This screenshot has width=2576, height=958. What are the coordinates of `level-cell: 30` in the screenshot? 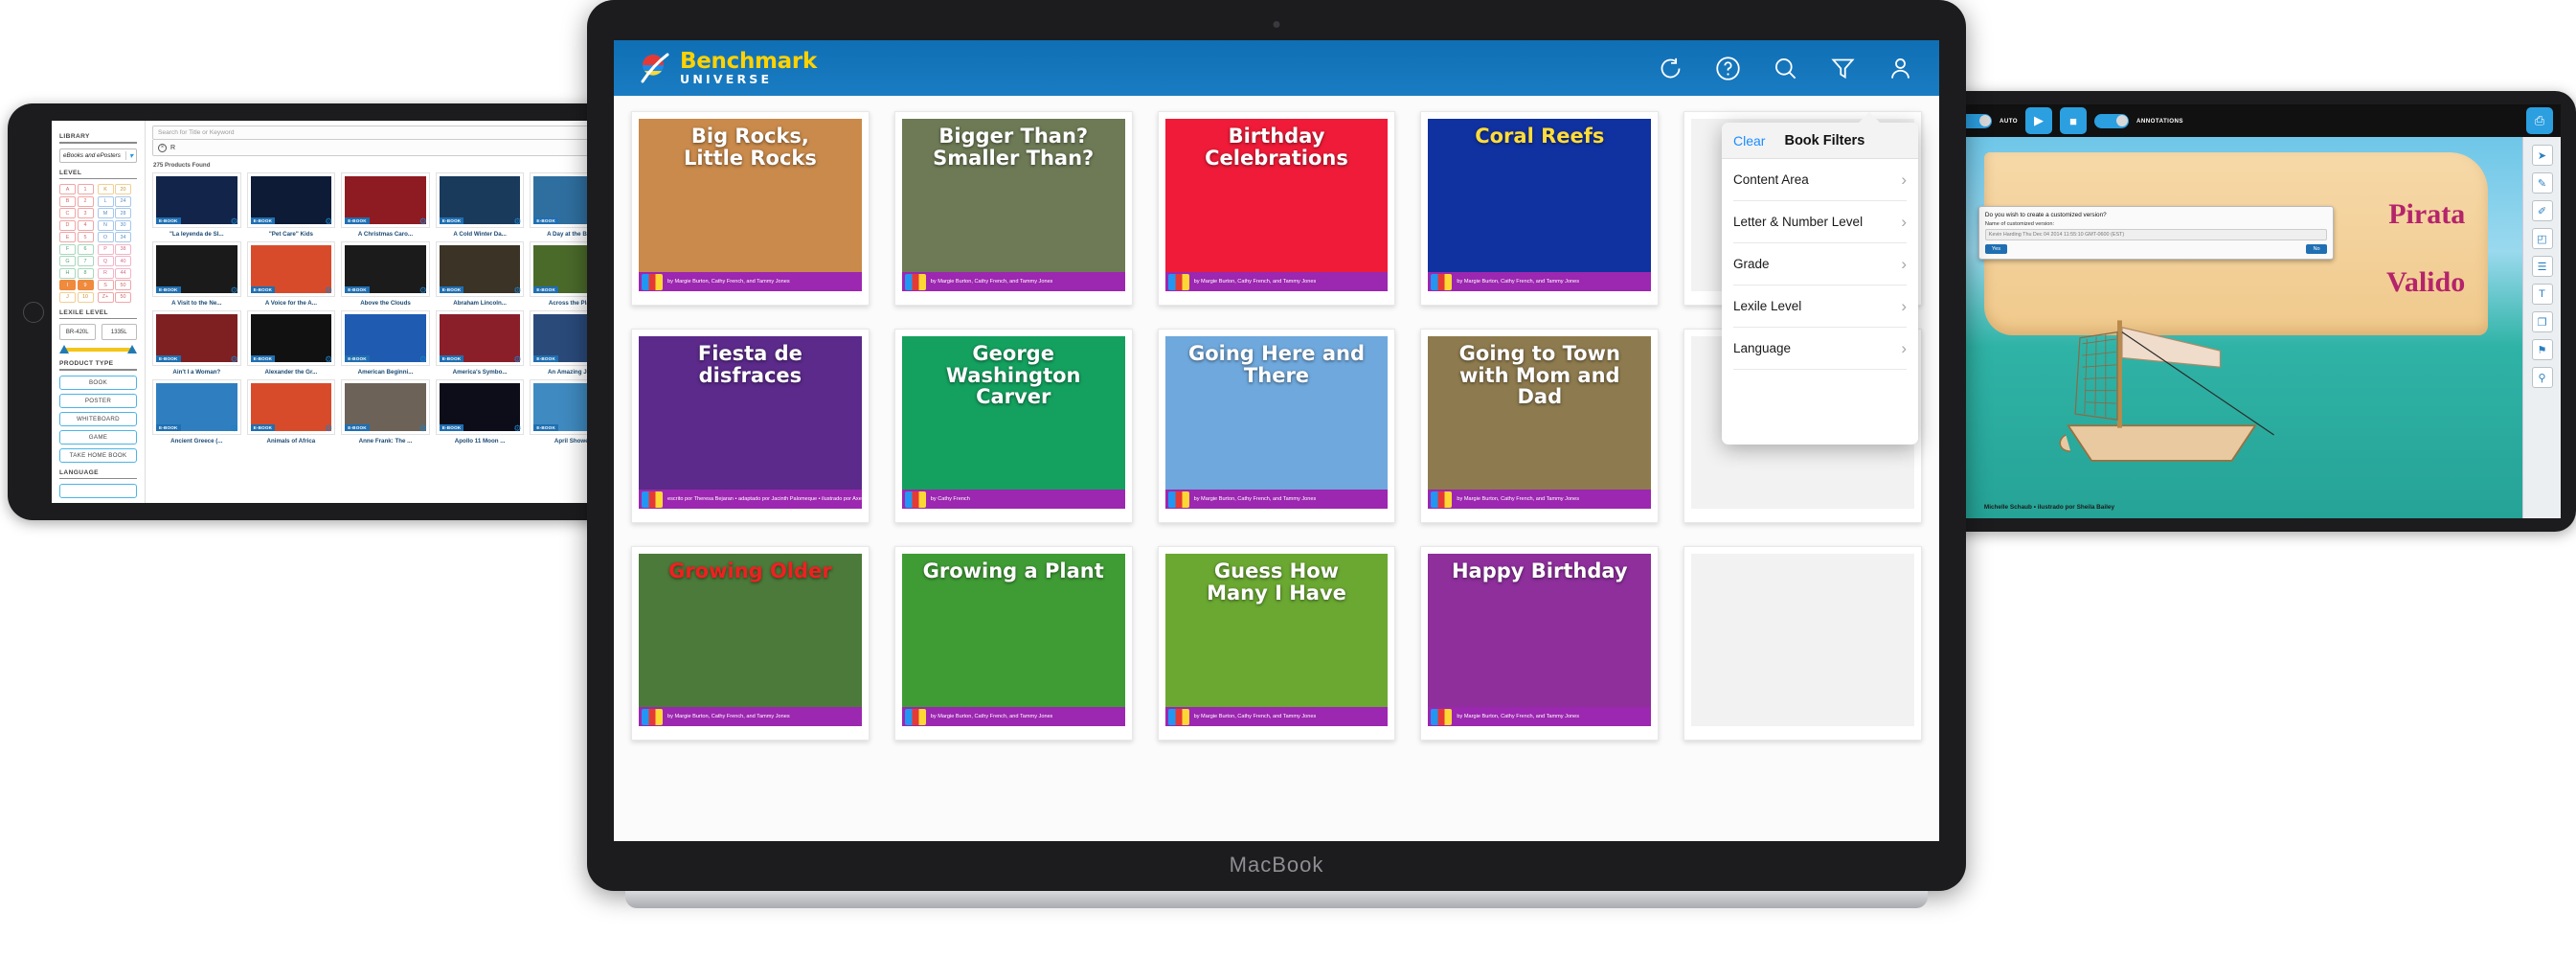 It's located at (123, 225).